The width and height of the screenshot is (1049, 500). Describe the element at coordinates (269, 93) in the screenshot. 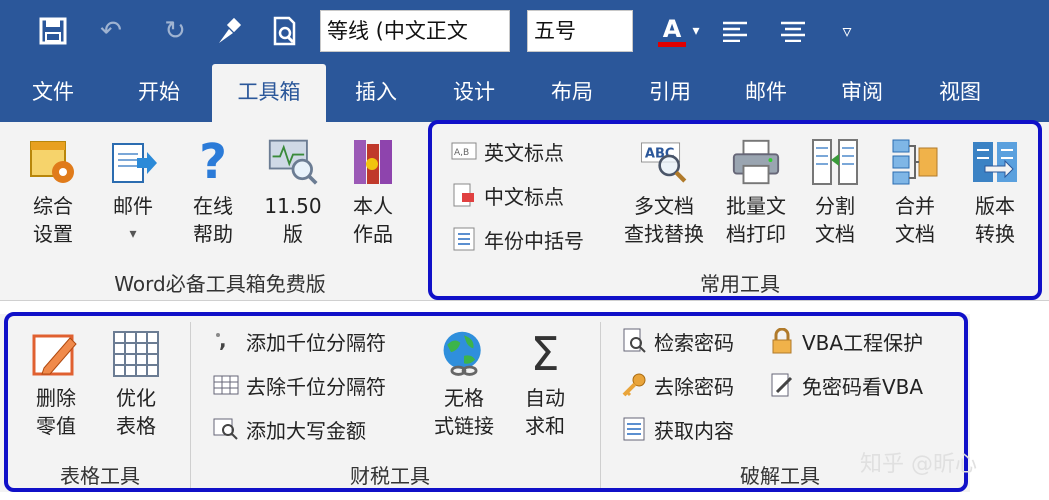

I see `tab-toolbox: 工具箱` at that location.